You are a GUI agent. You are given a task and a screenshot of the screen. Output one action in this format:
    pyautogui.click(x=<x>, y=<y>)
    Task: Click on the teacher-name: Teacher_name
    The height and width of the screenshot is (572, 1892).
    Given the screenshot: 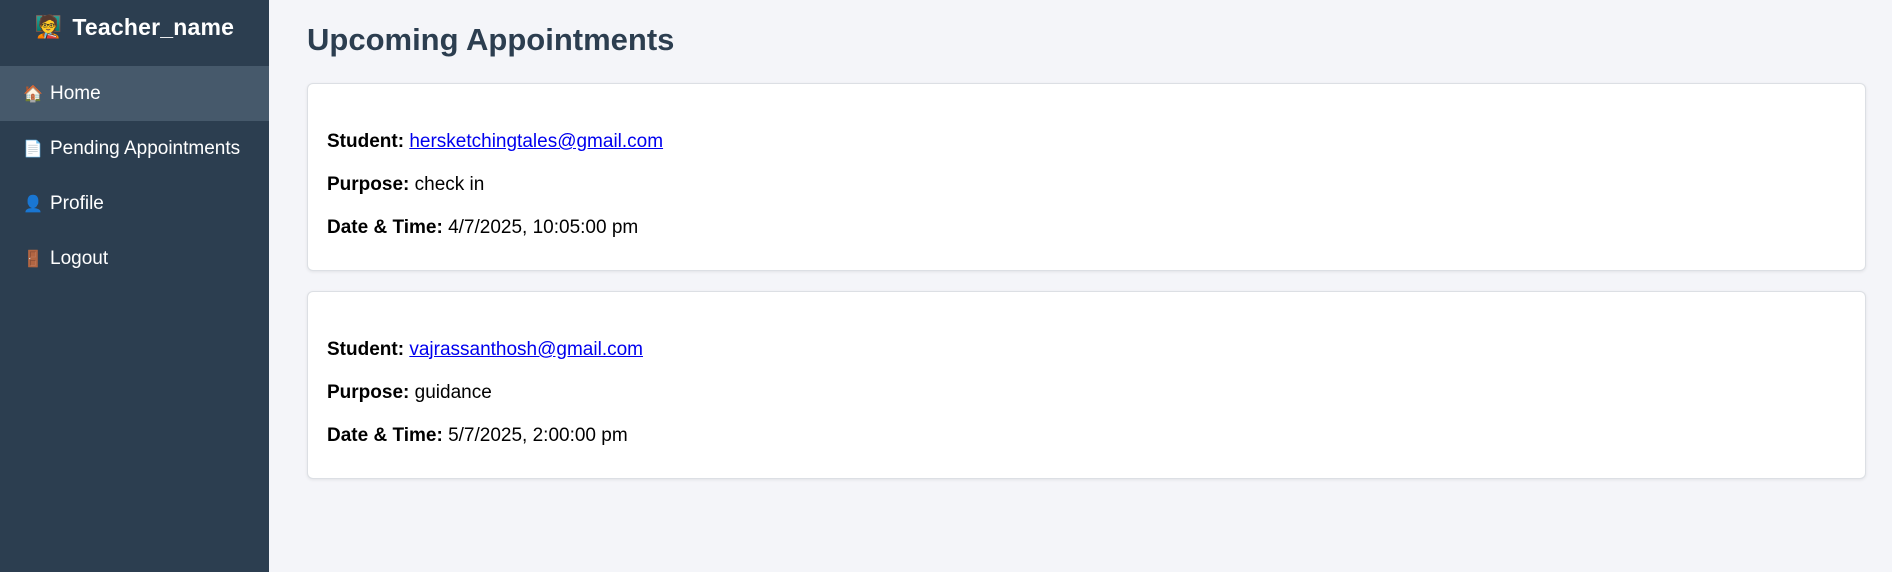 What is the action you would take?
    pyautogui.click(x=153, y=26)
    